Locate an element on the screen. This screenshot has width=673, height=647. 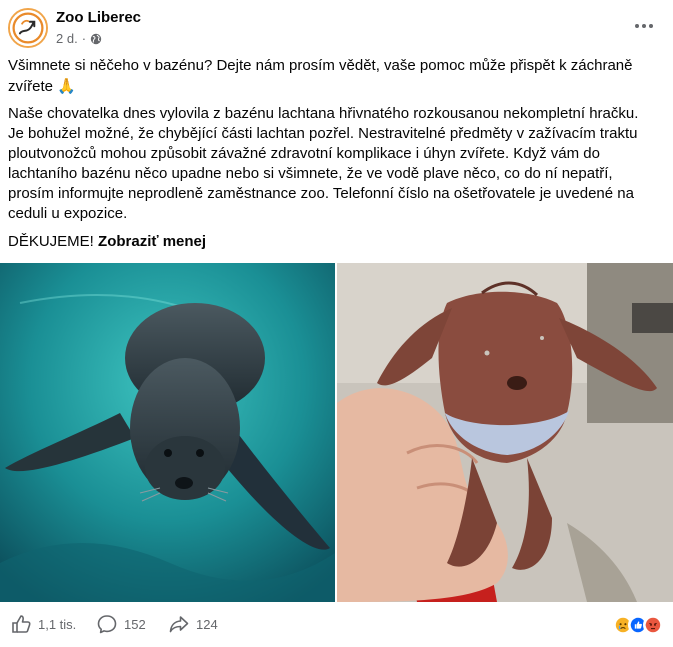
zoo-logo-icon is located at coordinates (28, 28).